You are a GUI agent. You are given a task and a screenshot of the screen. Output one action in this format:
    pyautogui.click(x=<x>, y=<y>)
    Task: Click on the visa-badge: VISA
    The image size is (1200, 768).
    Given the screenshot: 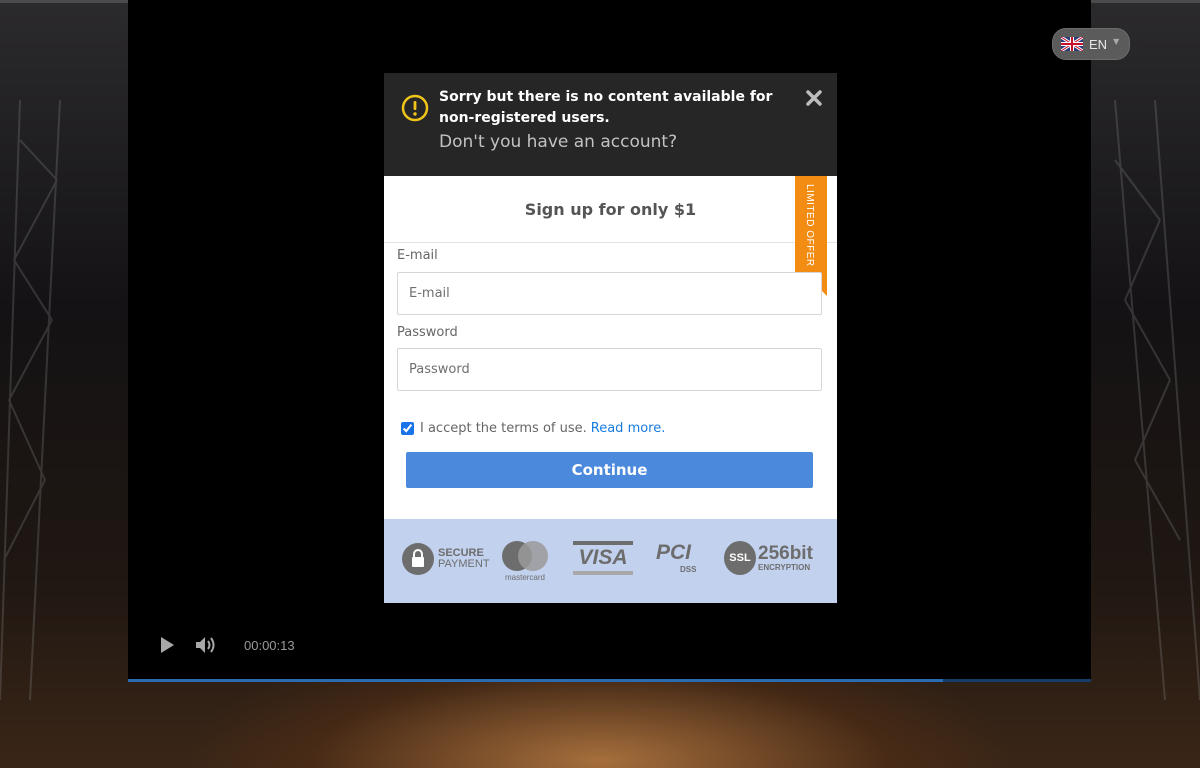 What is the action you would take?
    pyautogui.click(x=603, y=560)
    